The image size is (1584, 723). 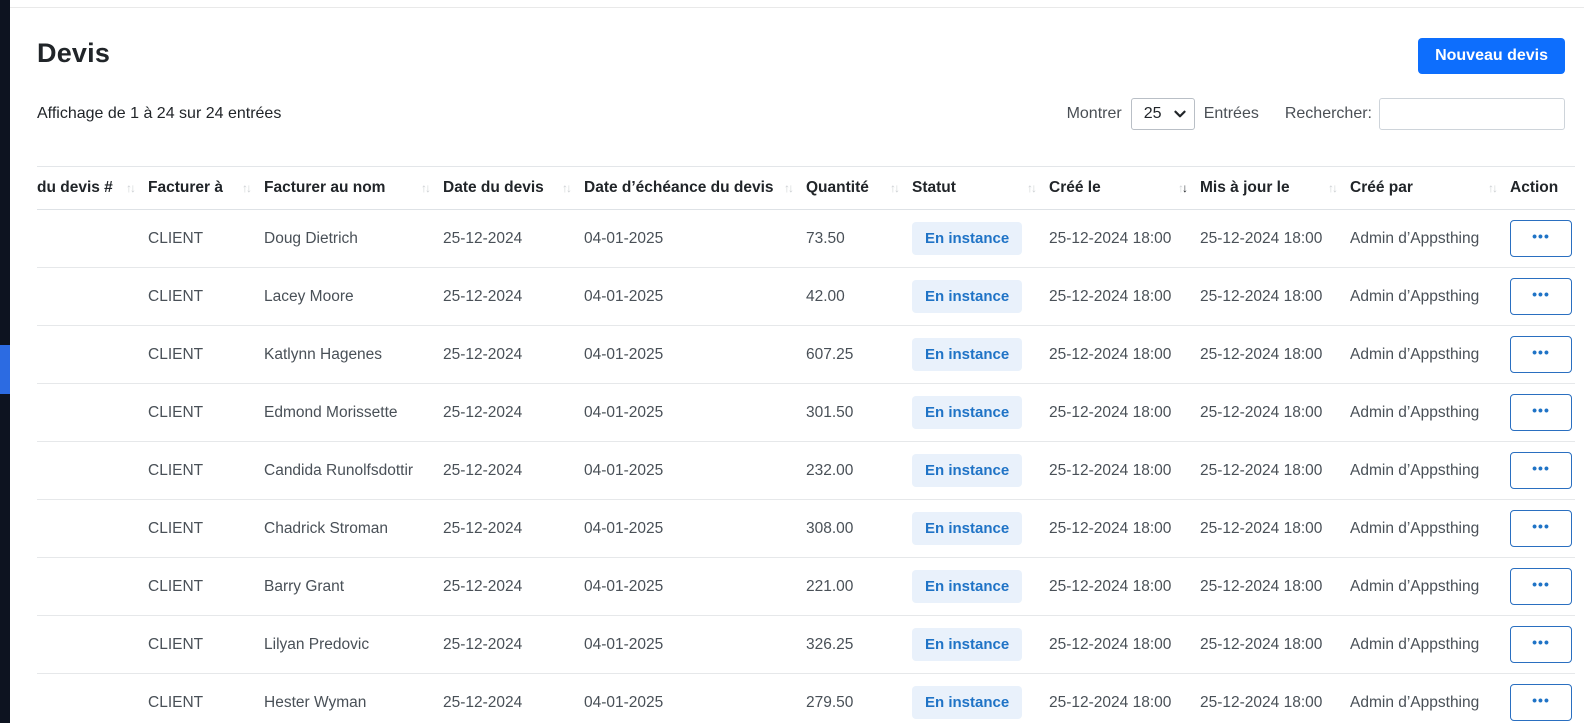 What do you see at coordinates (1472, 114) in the screenshot?
I see `search-input` at bounding box center [1472, 114].